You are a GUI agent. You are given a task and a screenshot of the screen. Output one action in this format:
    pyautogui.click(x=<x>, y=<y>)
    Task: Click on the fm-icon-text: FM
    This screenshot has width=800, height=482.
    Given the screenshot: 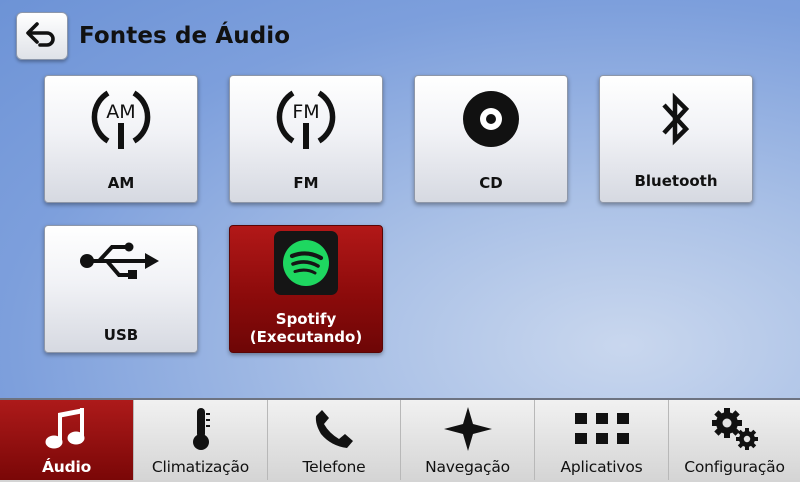 What is the action you would take?
    pyautogui.click(x=305, y=112)
    